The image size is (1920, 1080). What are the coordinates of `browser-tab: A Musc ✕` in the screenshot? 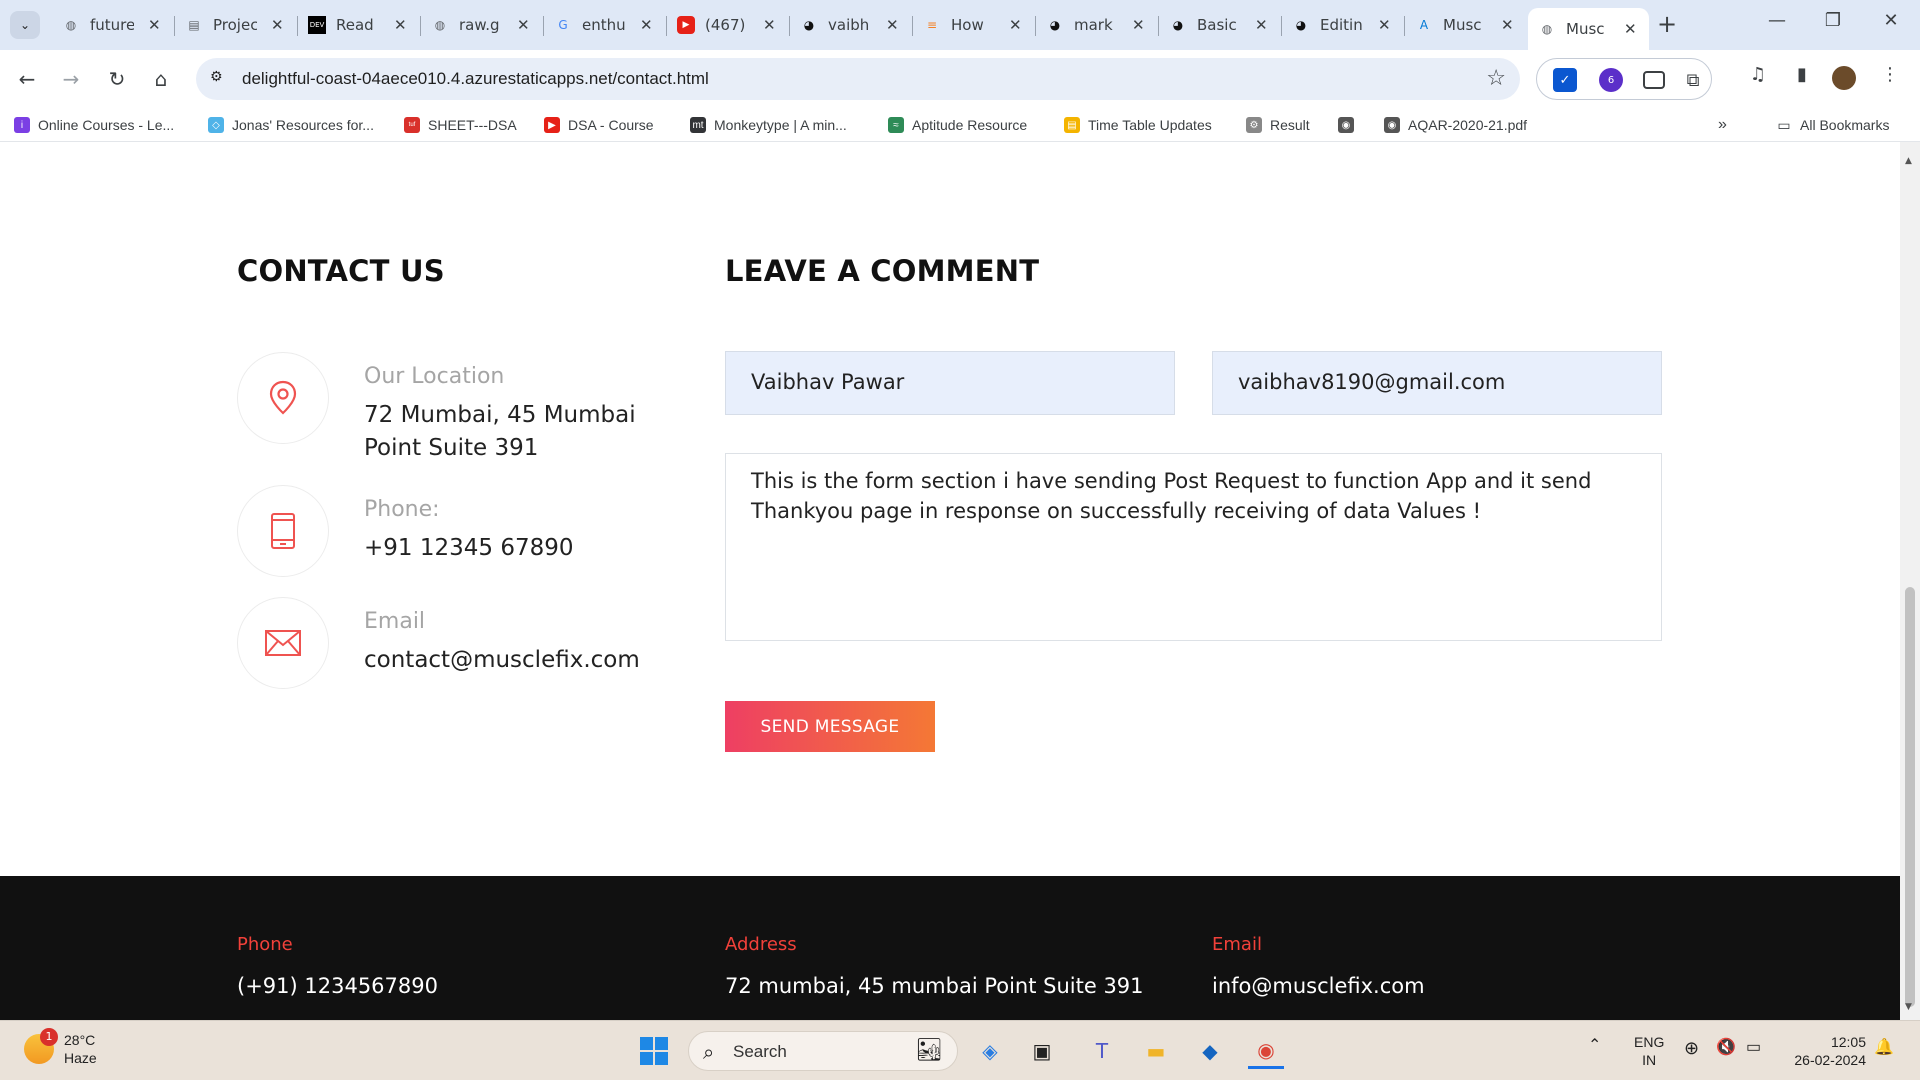 It's located at (1465, 25).